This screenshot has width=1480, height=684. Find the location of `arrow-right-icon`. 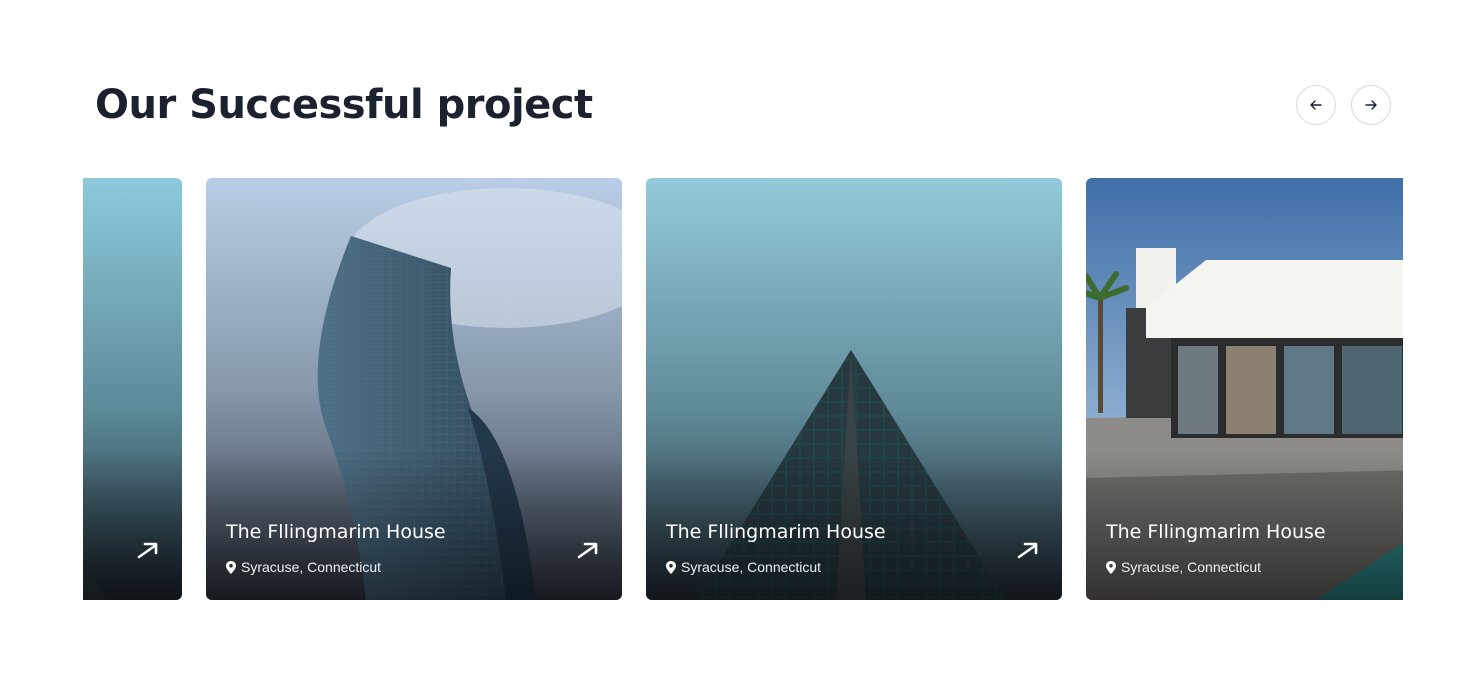

arrow-right-icon is located at coordinates (1371, 105).